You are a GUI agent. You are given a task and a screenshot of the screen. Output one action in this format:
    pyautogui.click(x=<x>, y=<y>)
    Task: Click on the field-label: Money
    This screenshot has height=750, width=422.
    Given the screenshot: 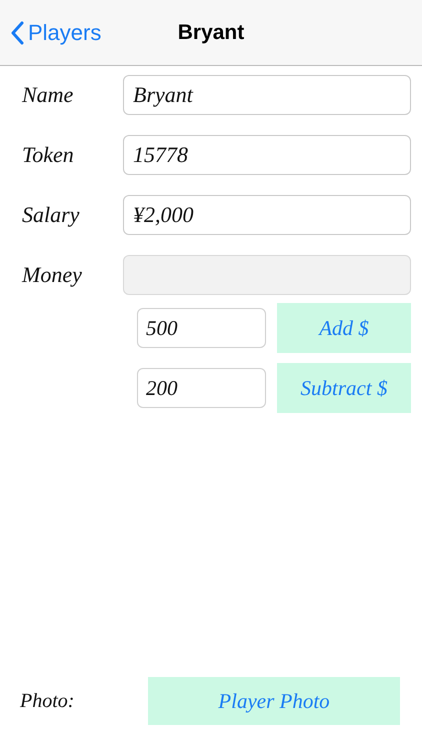 What is the action you would take?
    pyautogui.click(x=52, y=275)
    